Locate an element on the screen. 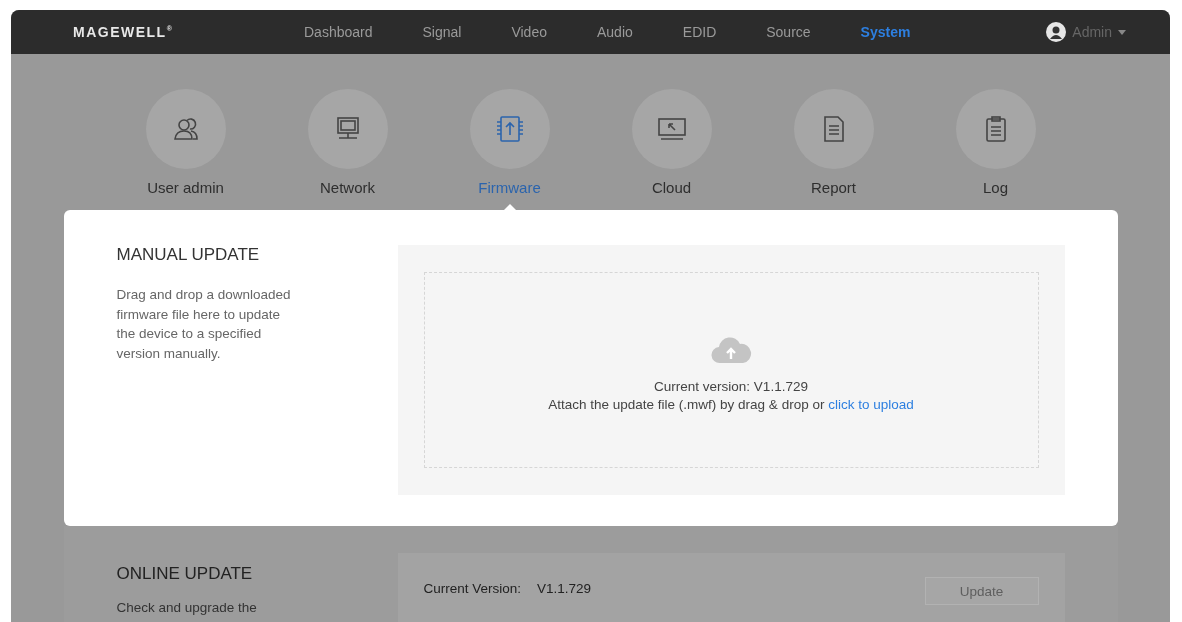 This screenshot has width=1182, height=622. users-icon is located at coordinates (185, 129).